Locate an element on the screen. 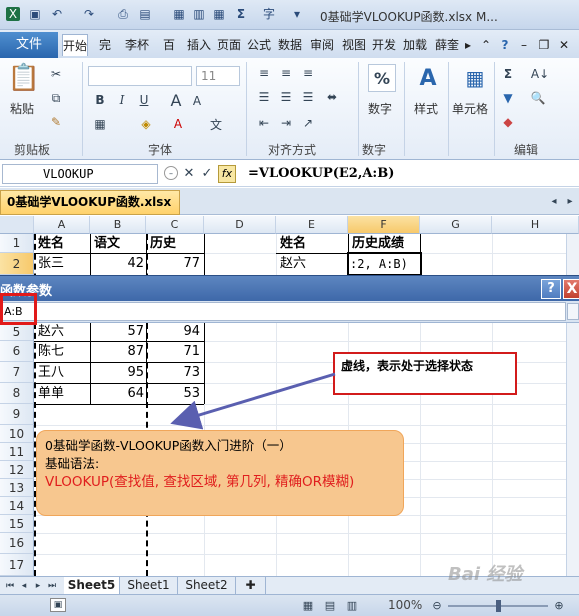 This screenshot has width=579, height=616. tab-page-layout: 页面 is located at coordinates (229, 45).